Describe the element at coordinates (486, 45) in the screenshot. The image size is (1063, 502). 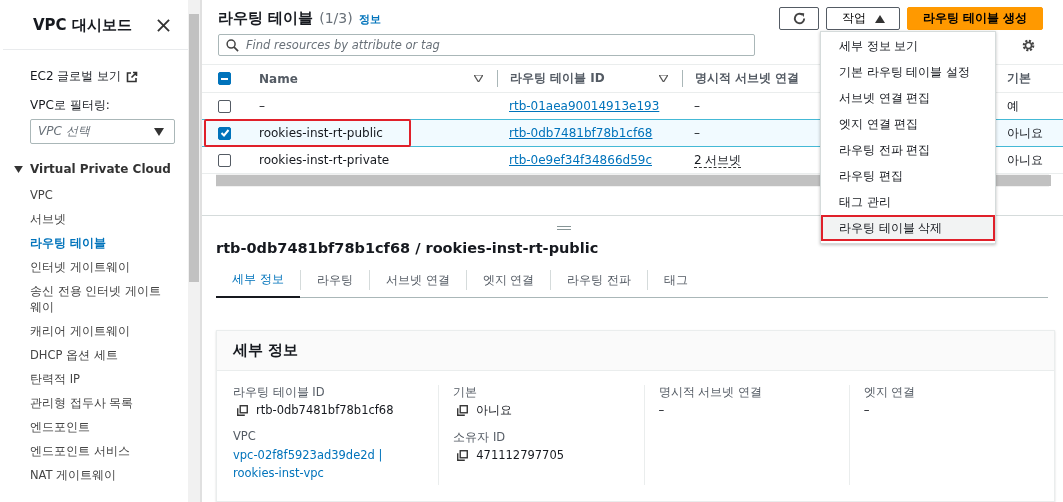
I see `search-field: Find resources by attribute or tag` at that location.